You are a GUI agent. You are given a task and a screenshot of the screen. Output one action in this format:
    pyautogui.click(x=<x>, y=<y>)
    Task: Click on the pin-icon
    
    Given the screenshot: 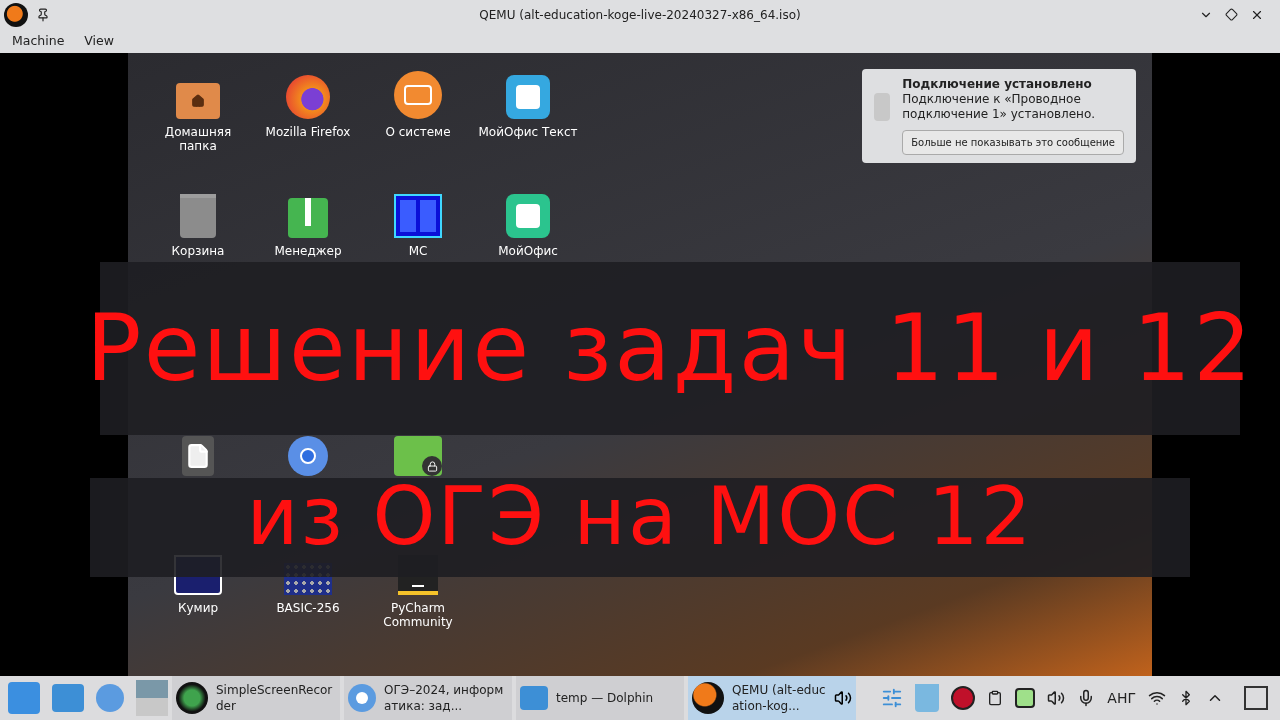 What is the action you would take?
    pyautogui.click(x=43, y=15)
    